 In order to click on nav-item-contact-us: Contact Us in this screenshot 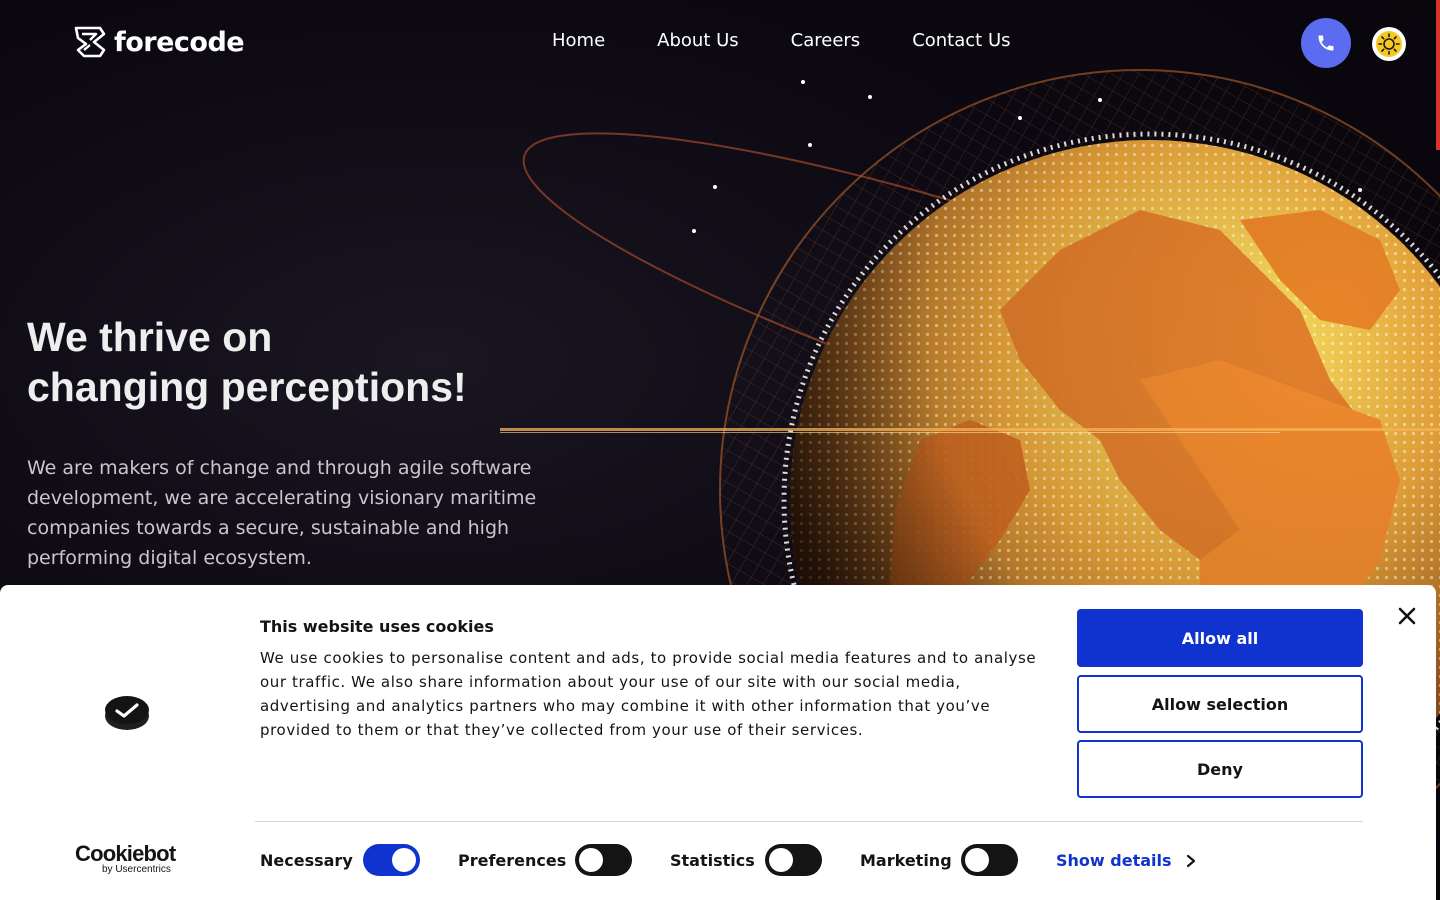, I will do `click(961, 40)`.